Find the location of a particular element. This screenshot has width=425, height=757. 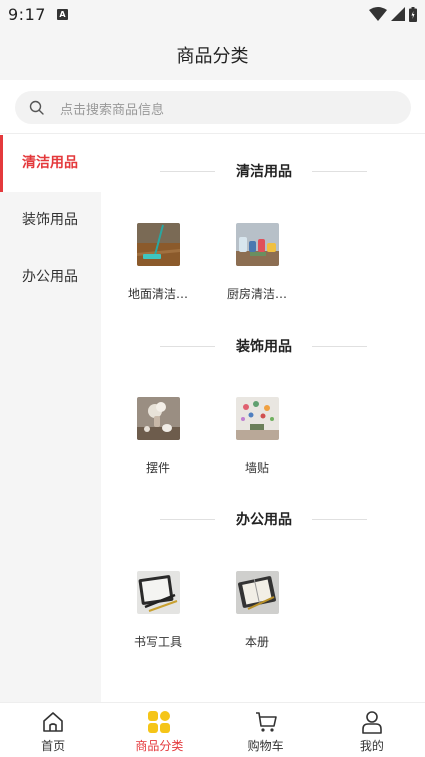

tab-label: 商品分类 is located at coordinates (159, 746).